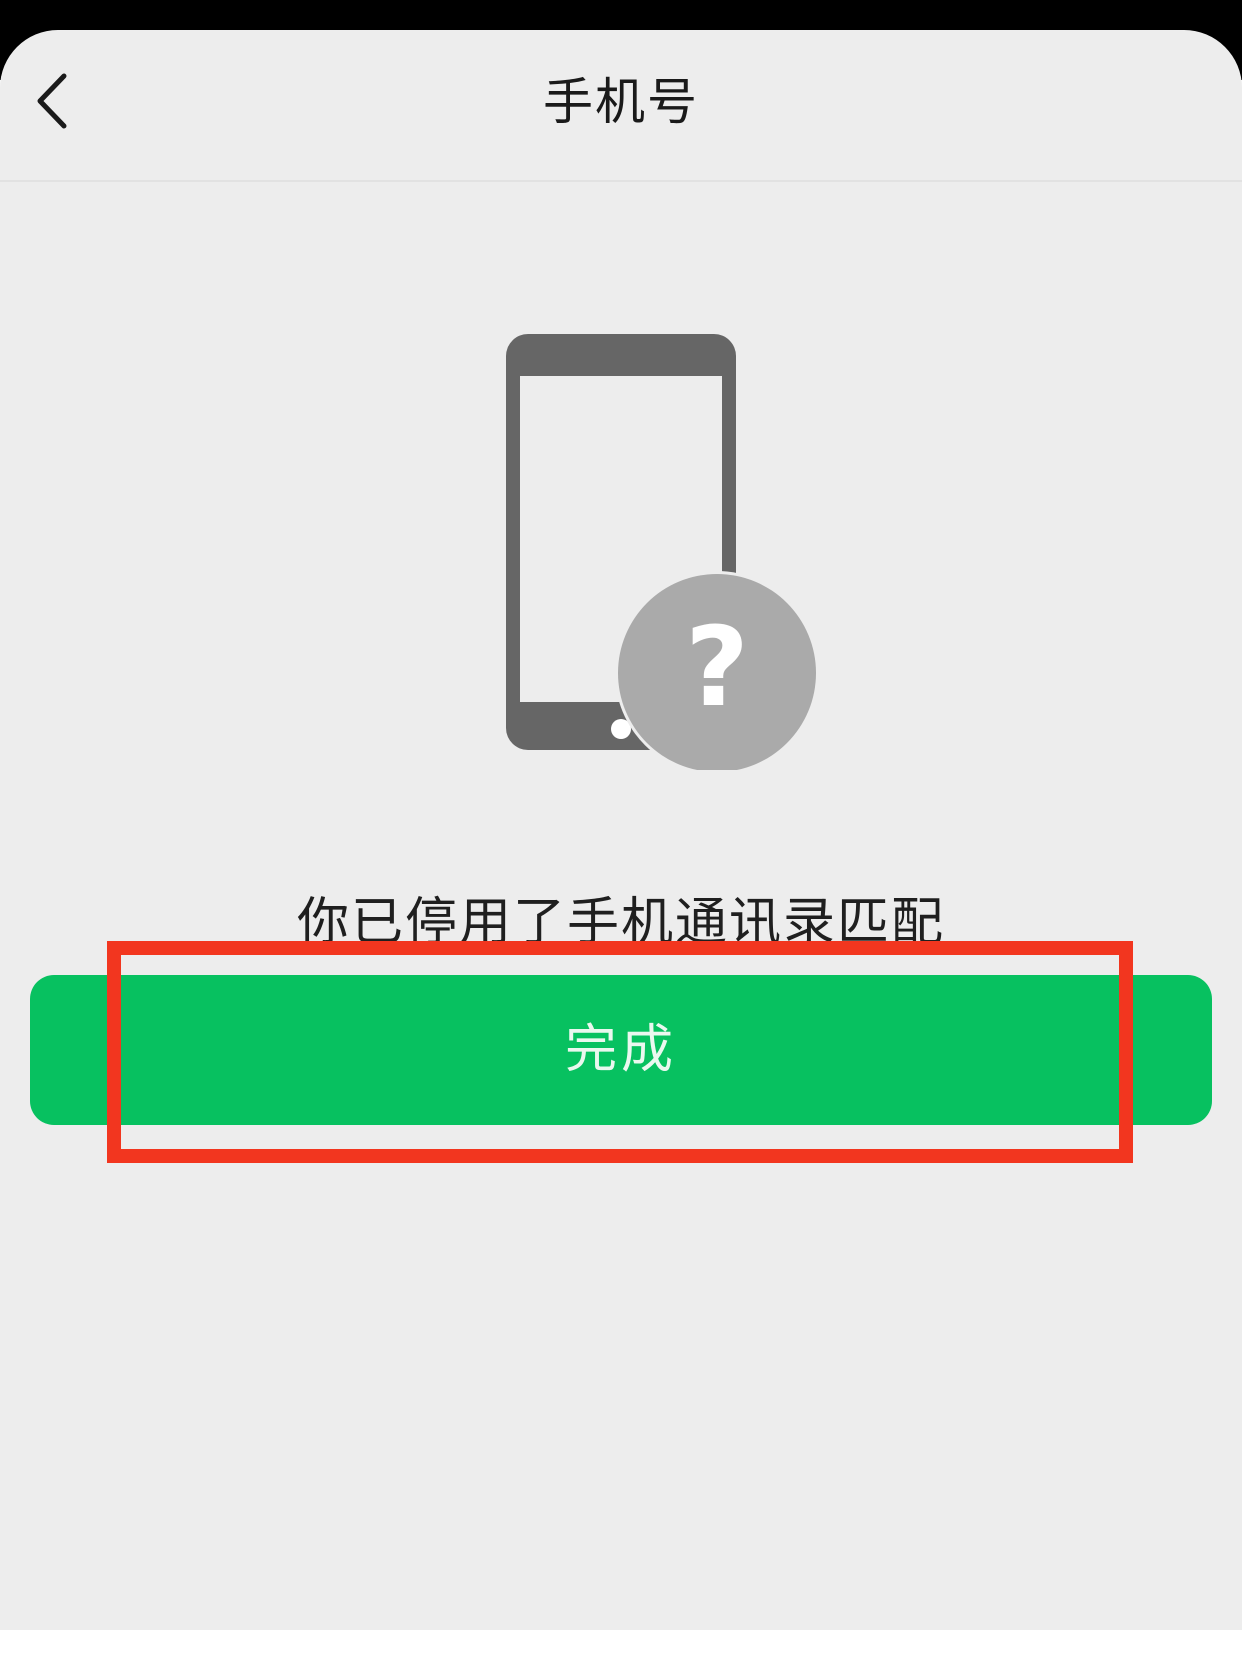  I want to click on question-mark-icon: ?, so click(717, 670).